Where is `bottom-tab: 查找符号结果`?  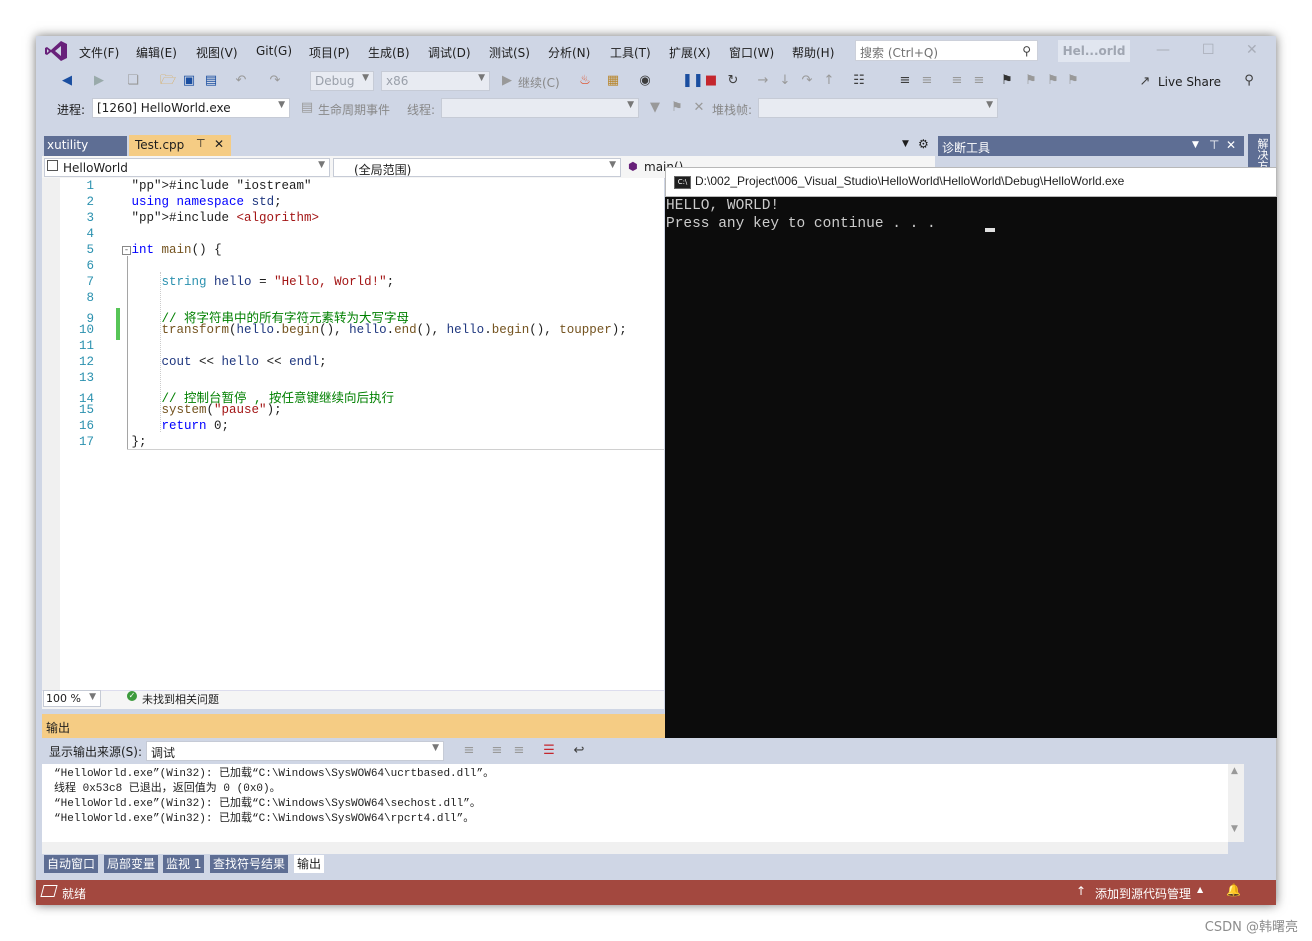
bottom-tab: 查找符号结果 is located at coordinates (249, 864).